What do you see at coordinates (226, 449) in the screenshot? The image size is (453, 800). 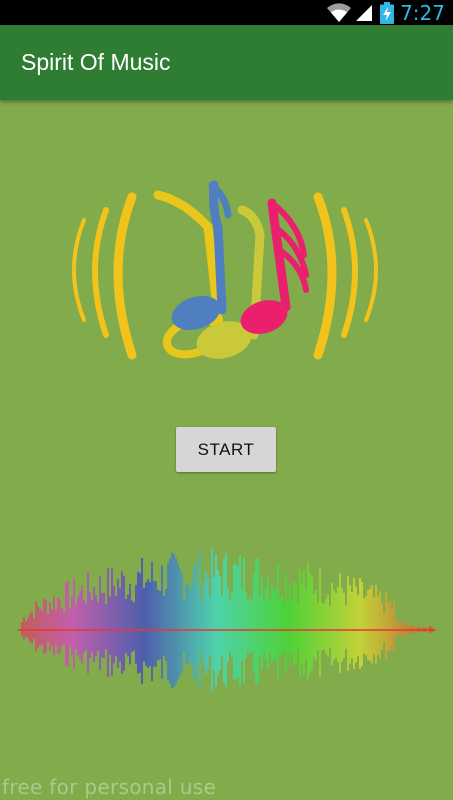 I see `start-button: START` at bounding box center [226, 449].